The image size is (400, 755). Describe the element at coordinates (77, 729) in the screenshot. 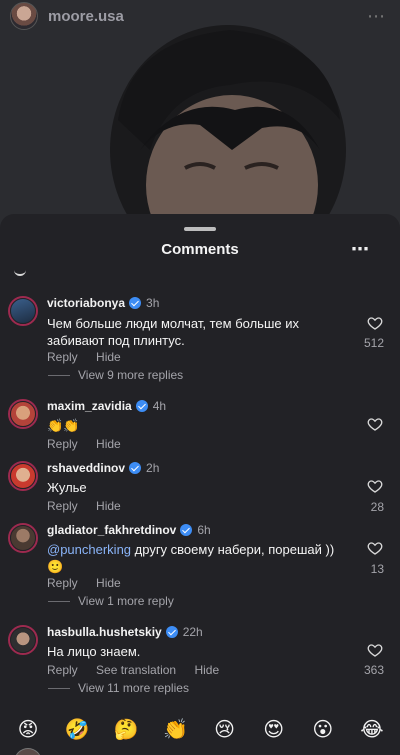

I see `emoji-rofl: 🤣` at that location.